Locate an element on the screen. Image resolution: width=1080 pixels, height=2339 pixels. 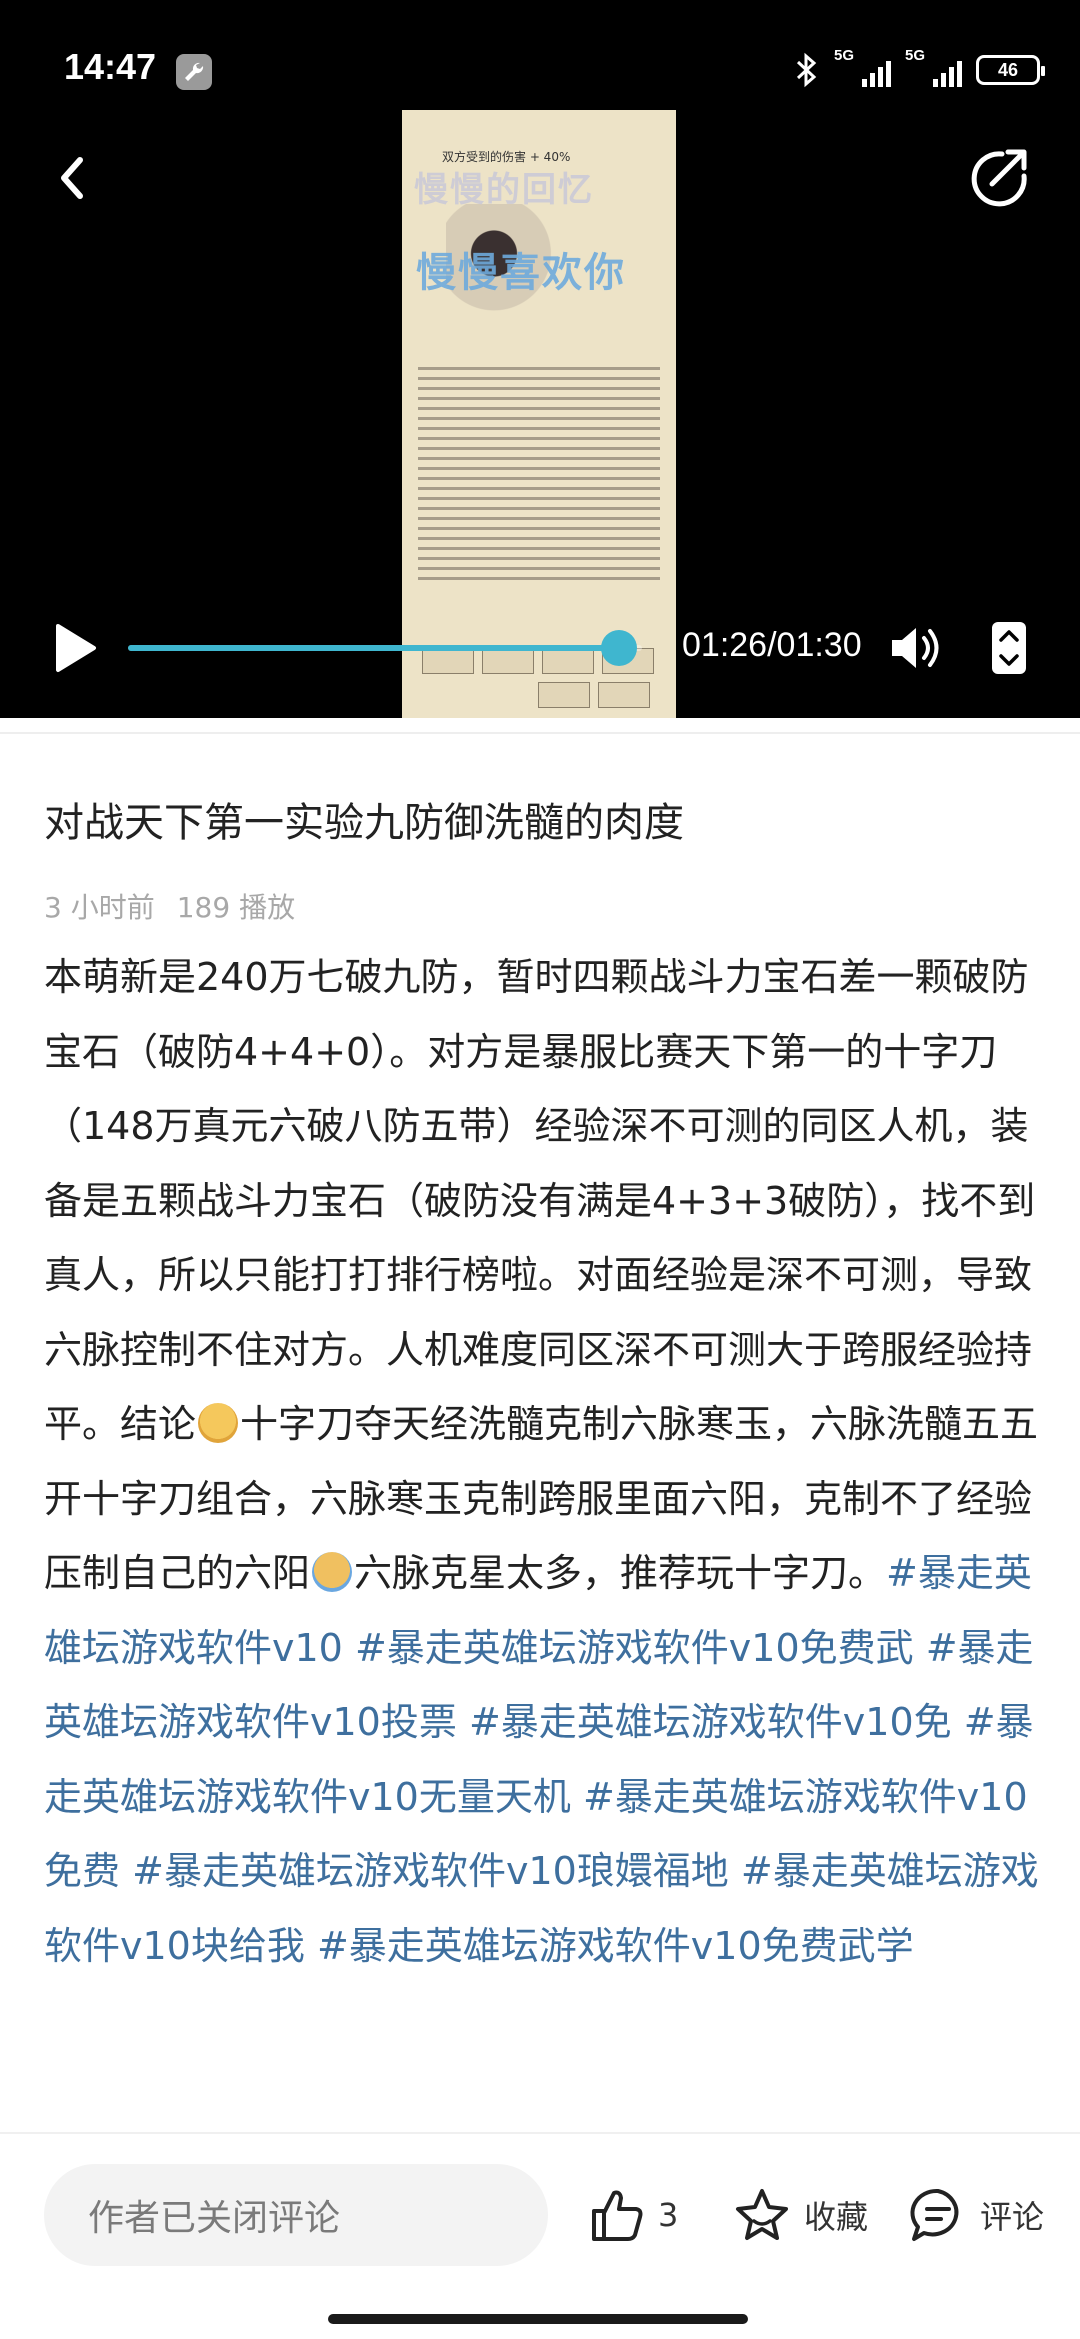
watermark-2: 慢慢喜欢你 is located at coordinates (521, 273).